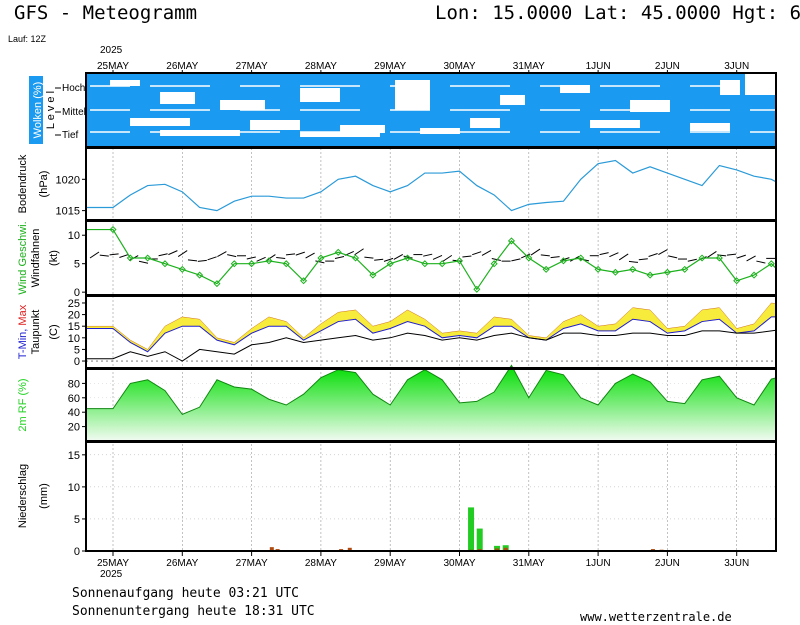 The width and height of the screenshot is (800, 625). Describe the element at coordinates (74, 399) in the screenshot. I see `humidity-tick-label: 60` at that location.